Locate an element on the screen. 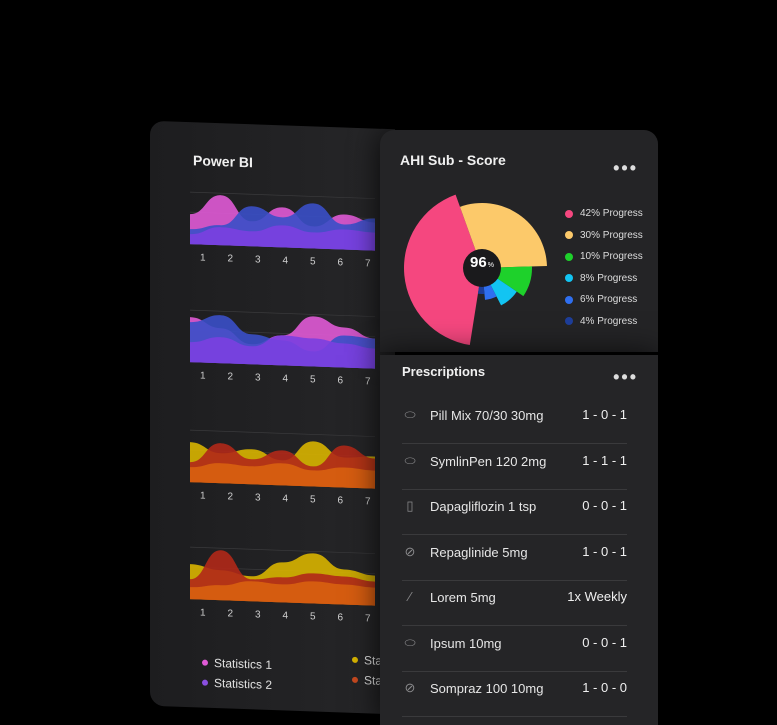 The image size is (777, 725). ahi-legend-item: 42% Progress is located at coordinates (604, 213).